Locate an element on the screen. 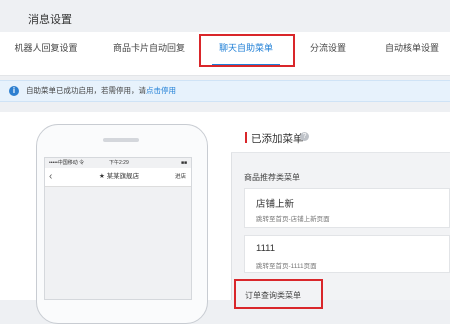 The width and height of the screenshot is (450, 324). menu-item-subtitle: 跳转至首页-1111页面 is located at coordinates (286, 266).